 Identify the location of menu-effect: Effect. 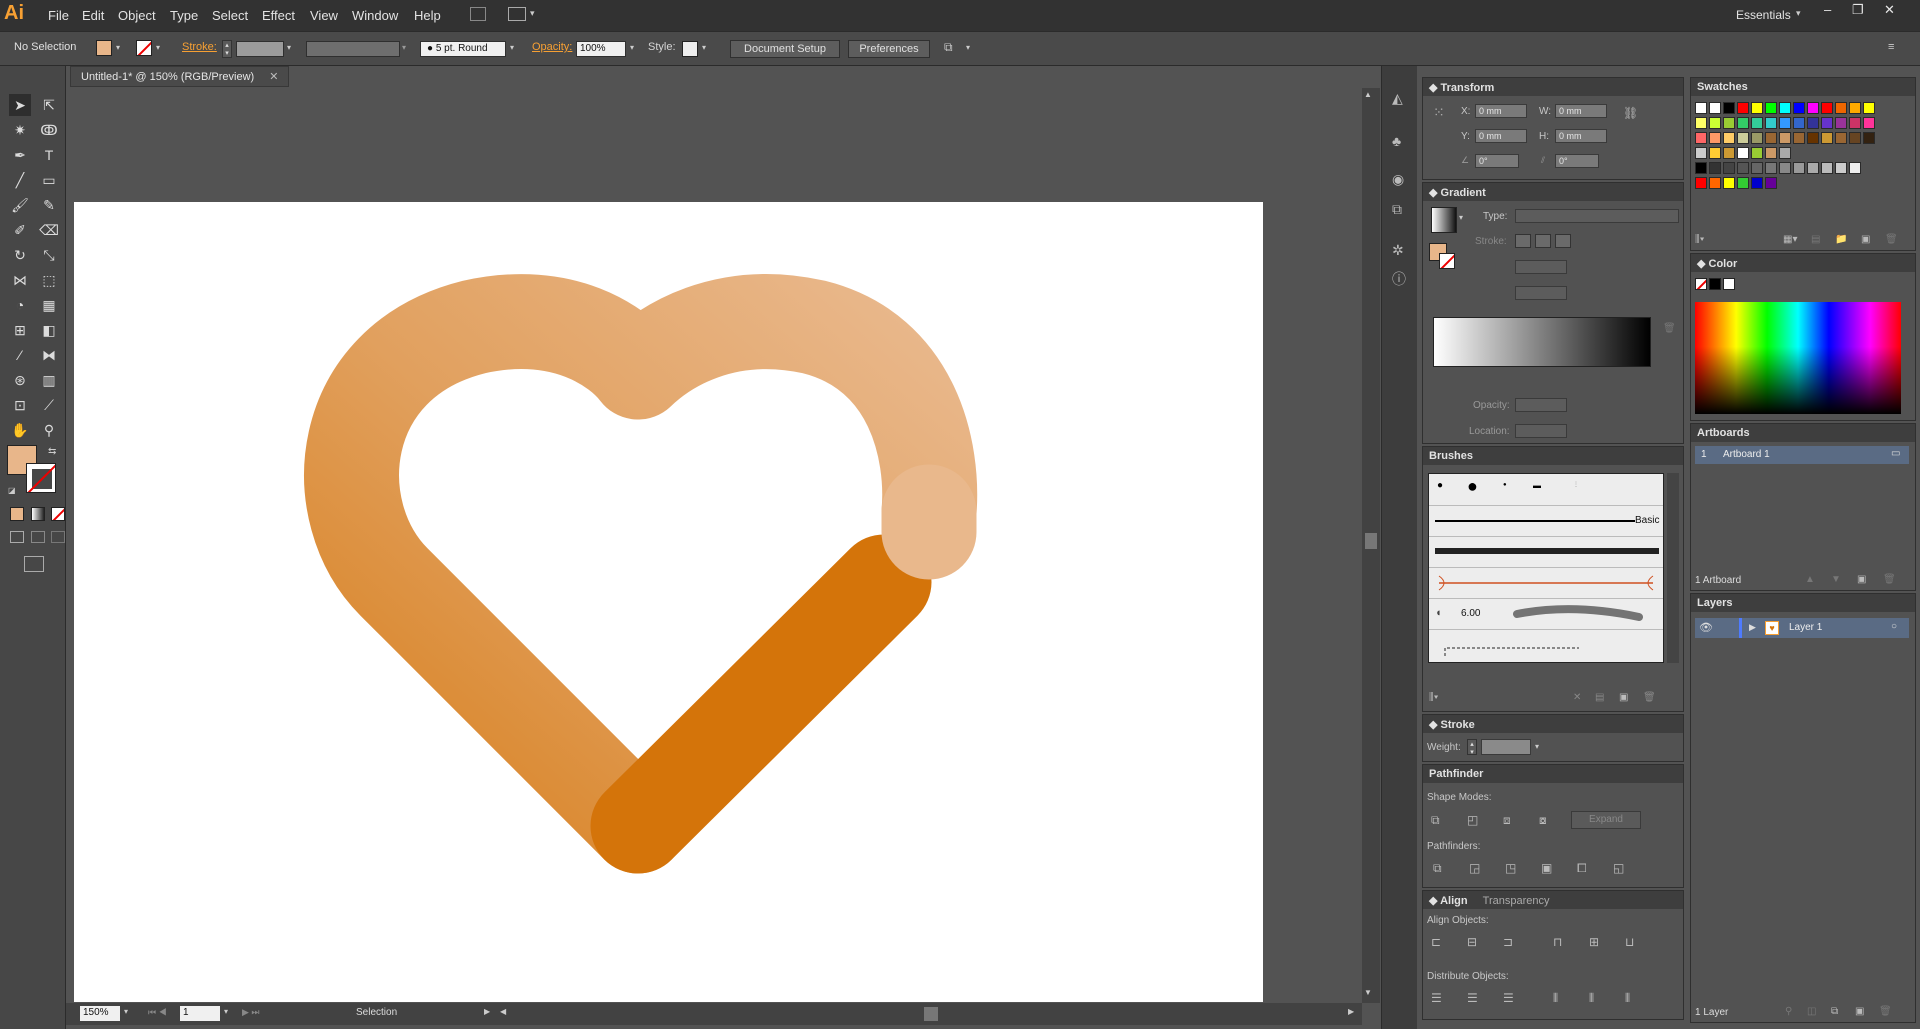
(278, 15).